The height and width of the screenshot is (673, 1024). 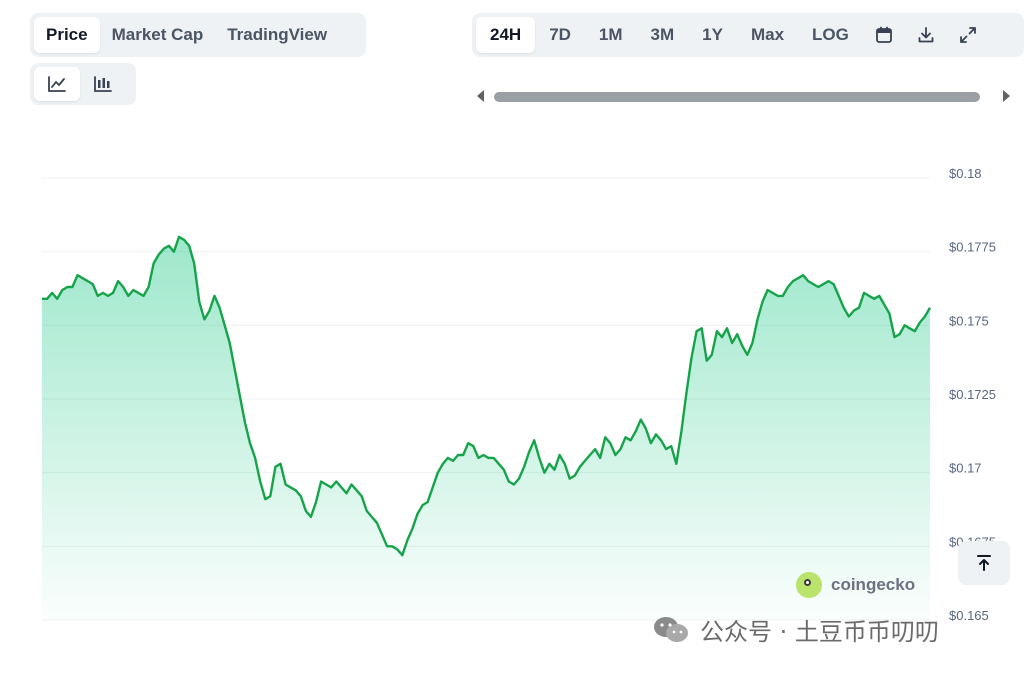 I want to click on y-tick-label: $0.1775, so click(x=972, y=247).